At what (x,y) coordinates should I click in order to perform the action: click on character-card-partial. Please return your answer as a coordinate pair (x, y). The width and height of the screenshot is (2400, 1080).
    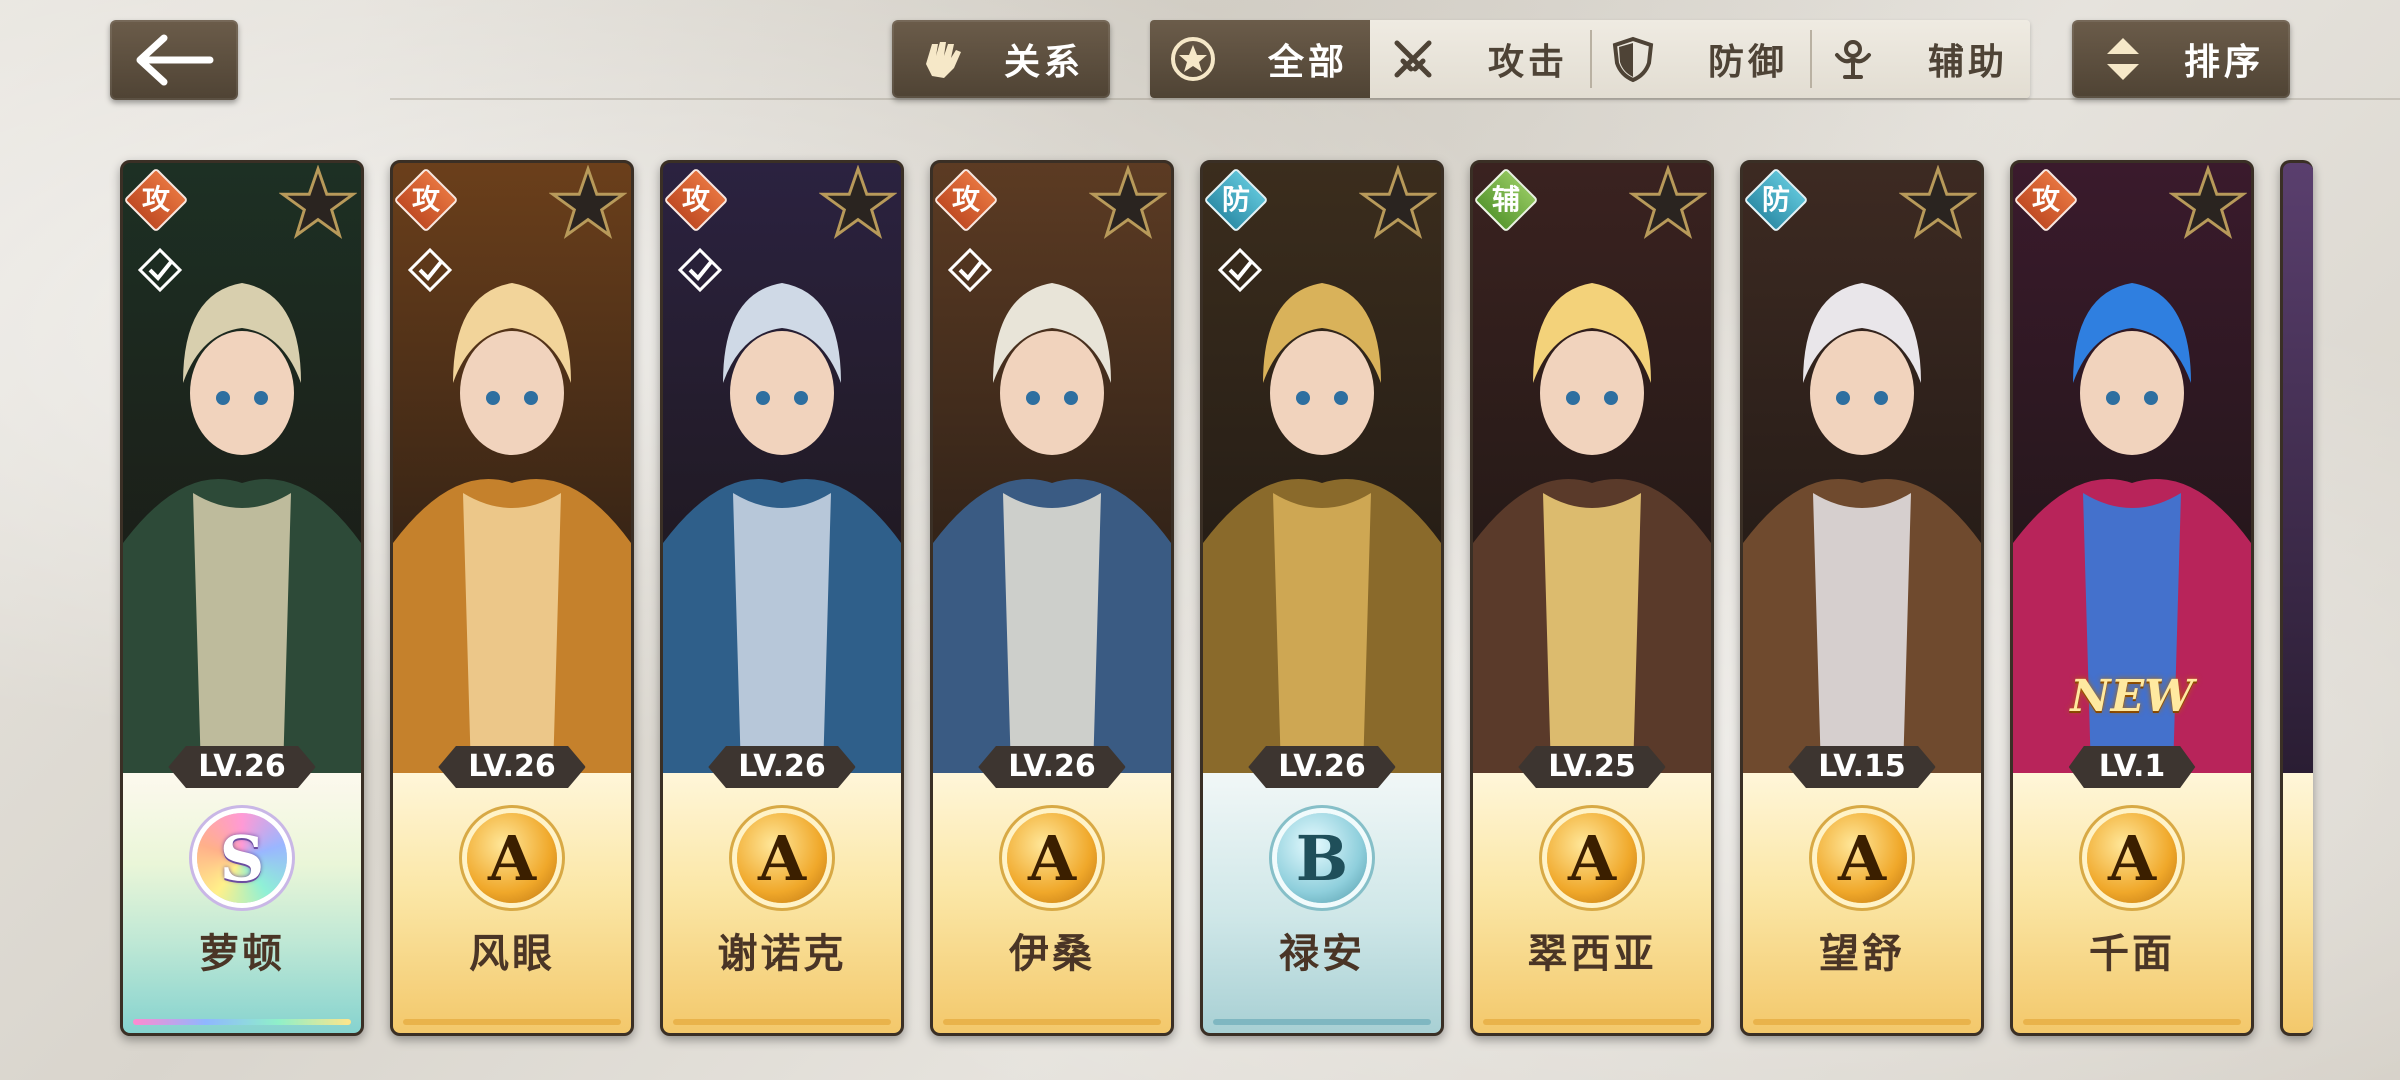
    Looking at the image, I should click on (2296, 598).